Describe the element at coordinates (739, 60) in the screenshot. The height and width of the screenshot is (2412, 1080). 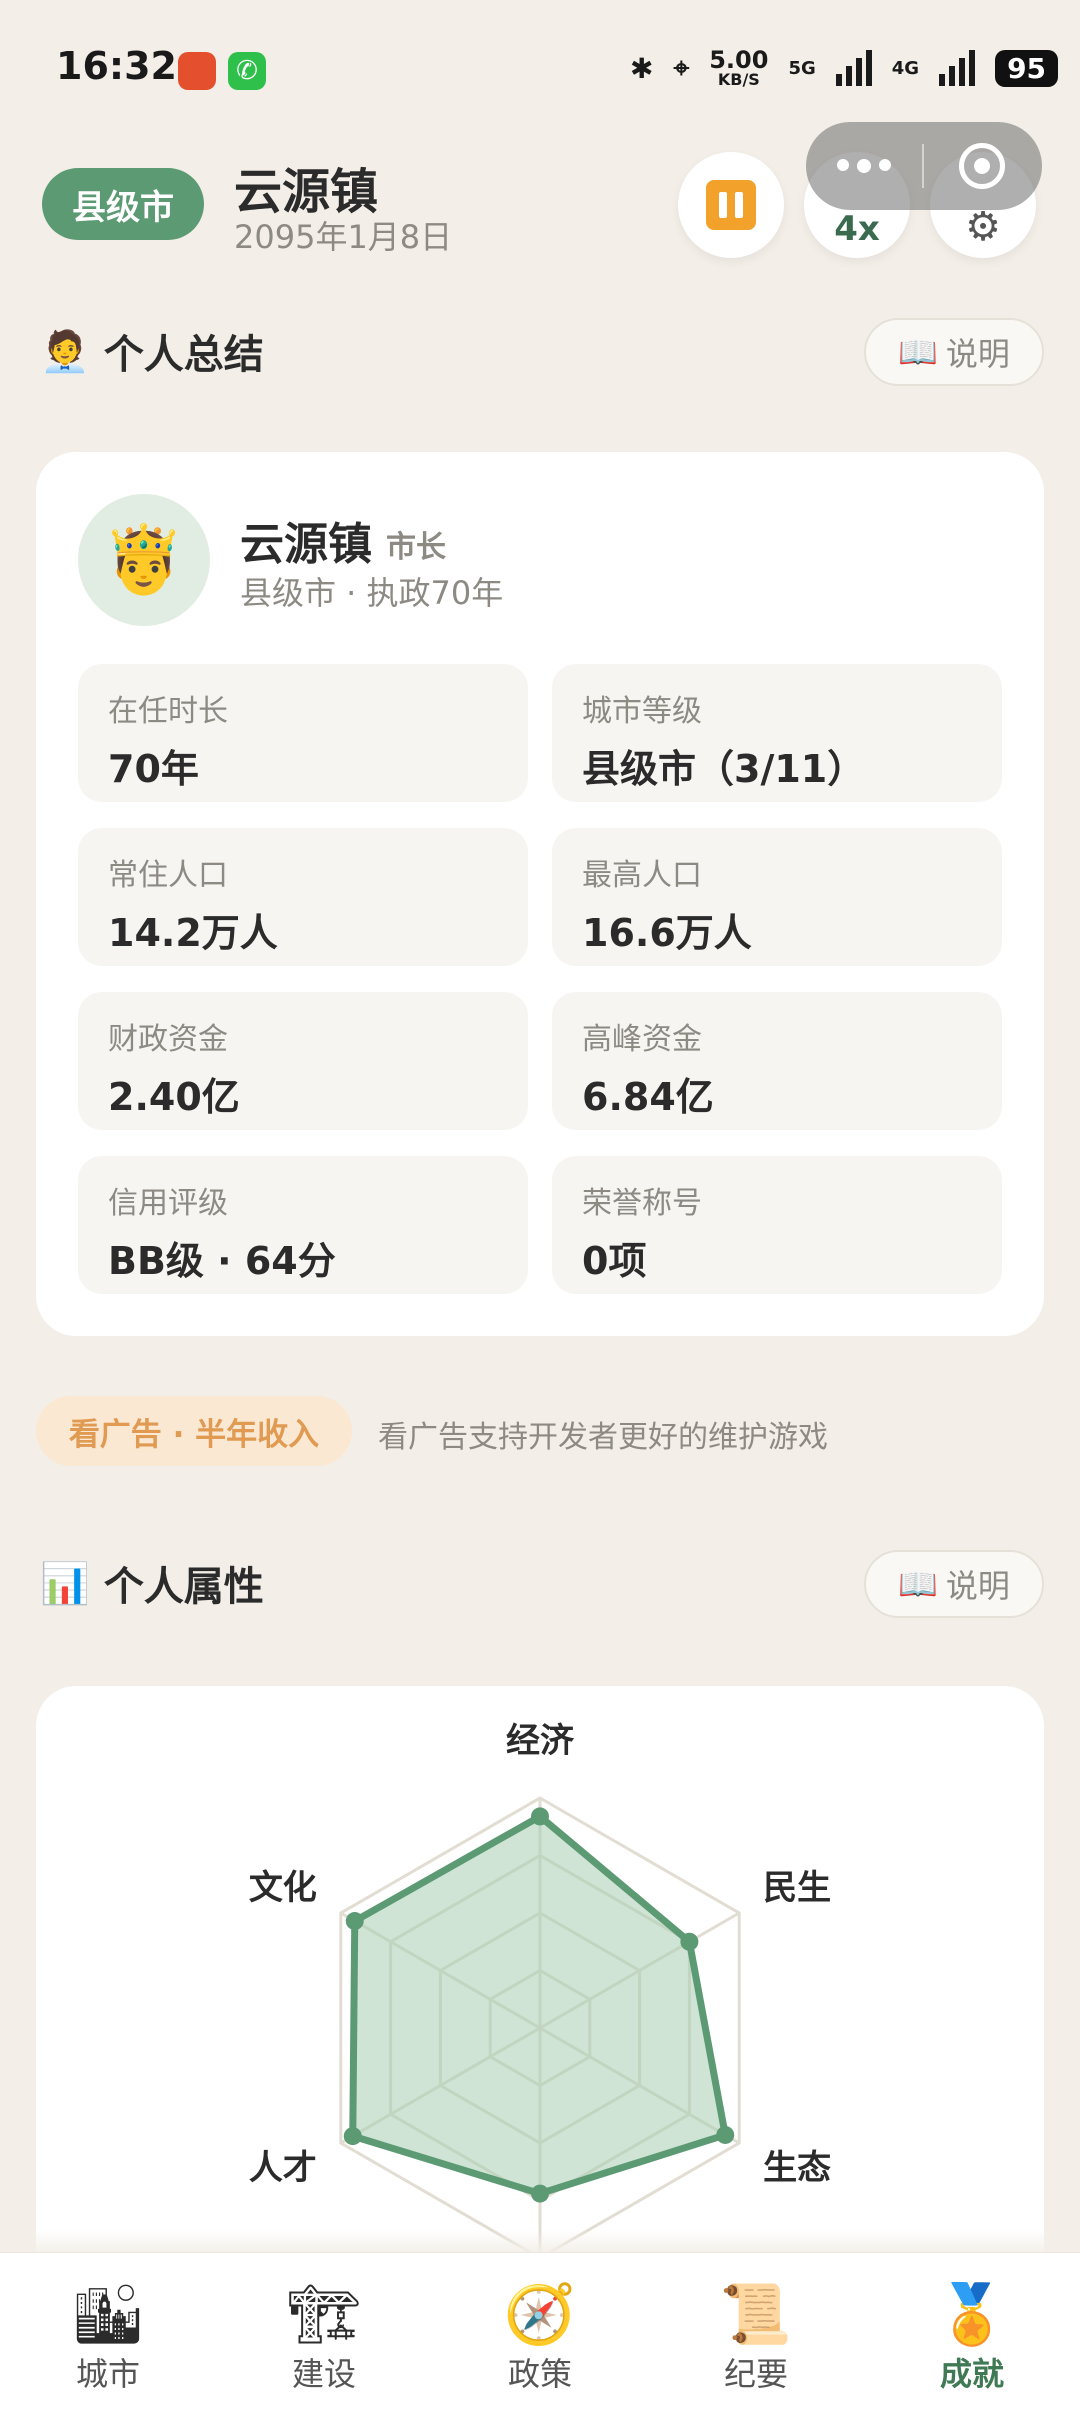
I see `net-speed-value: 5.00` at that location.